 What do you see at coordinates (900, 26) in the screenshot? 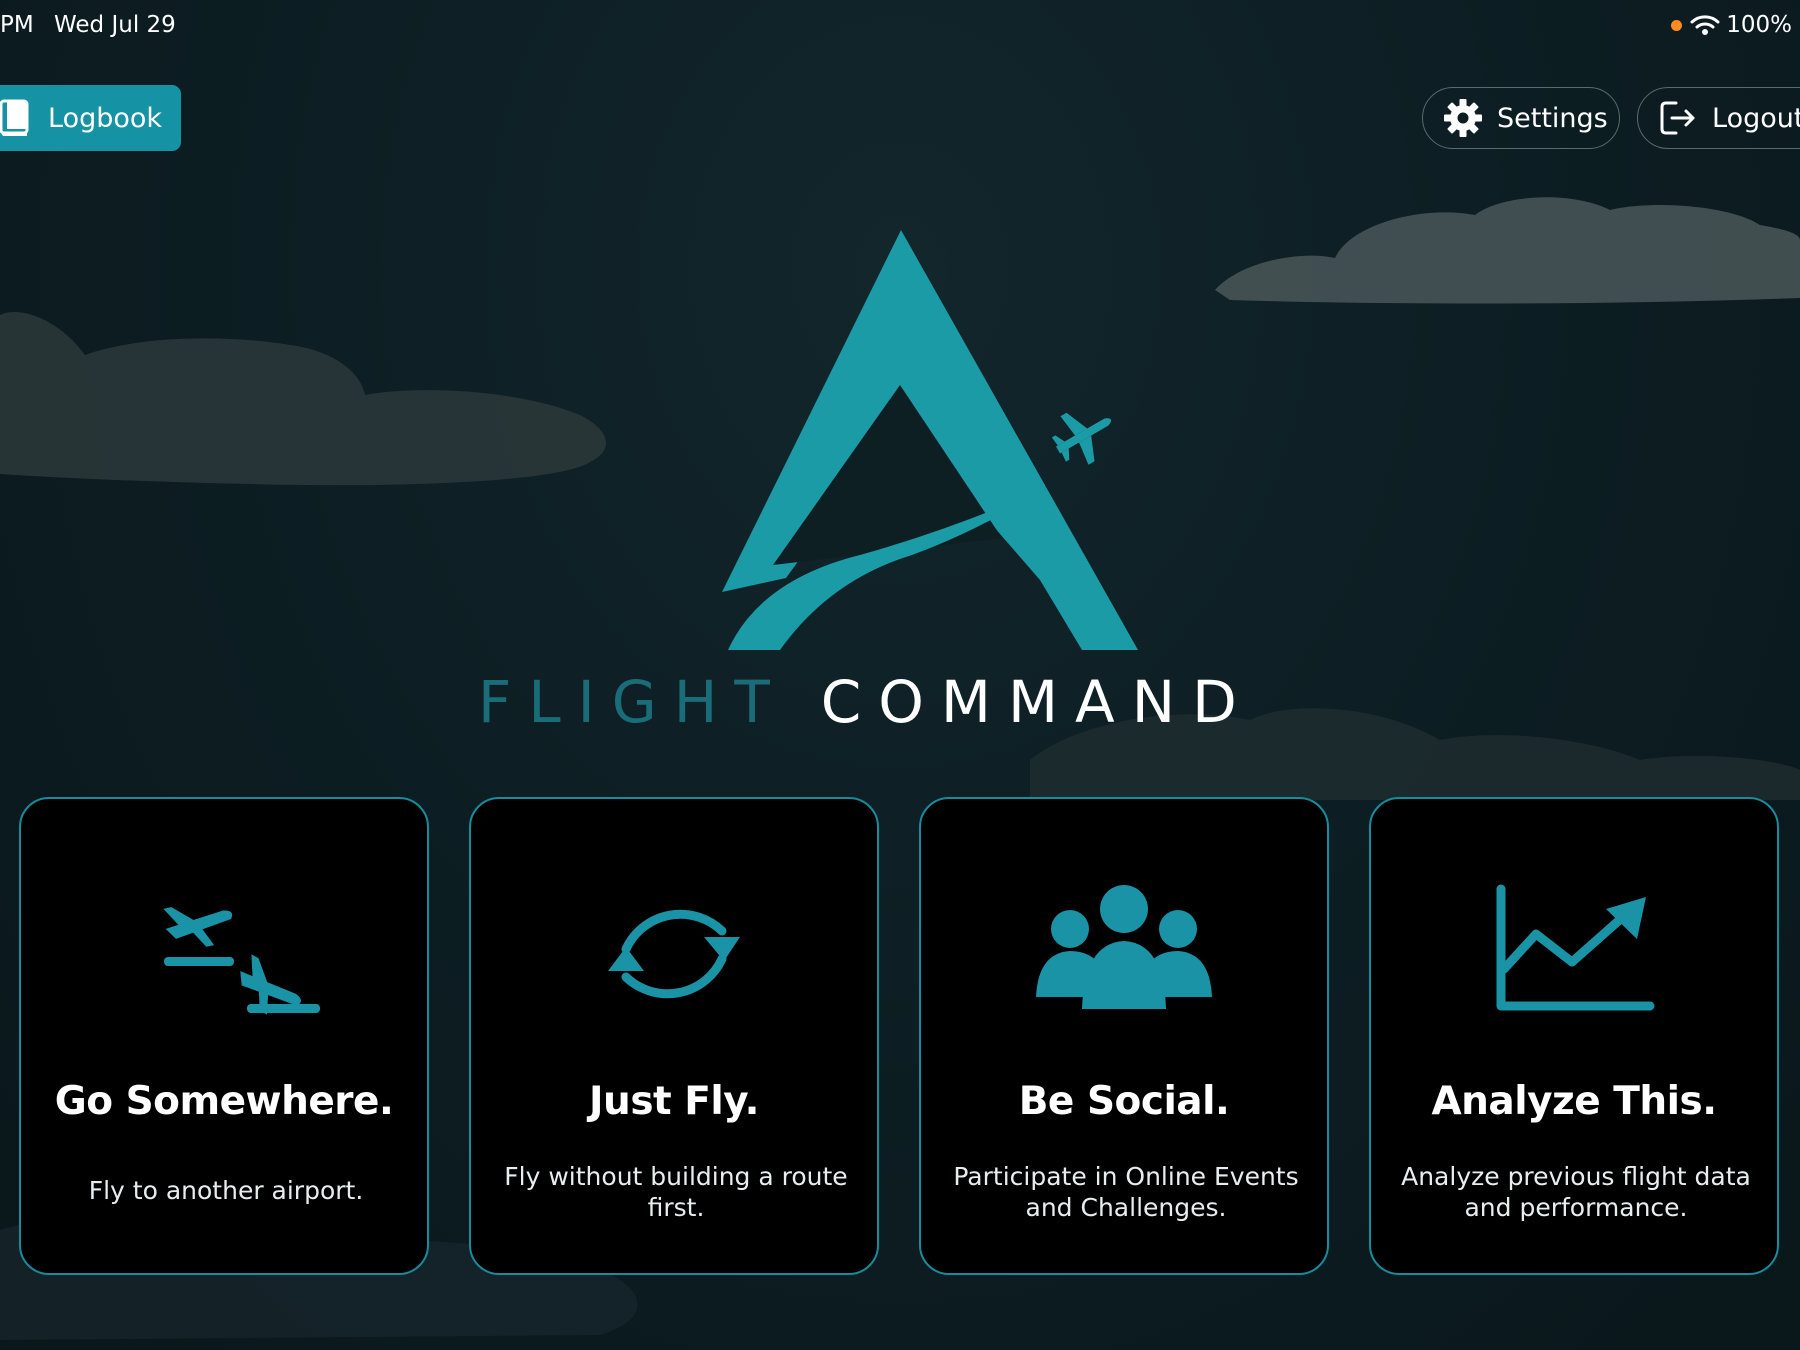
I see `status-bar: PM Wed Jul 29 100%` at bounding box center [900, 26].